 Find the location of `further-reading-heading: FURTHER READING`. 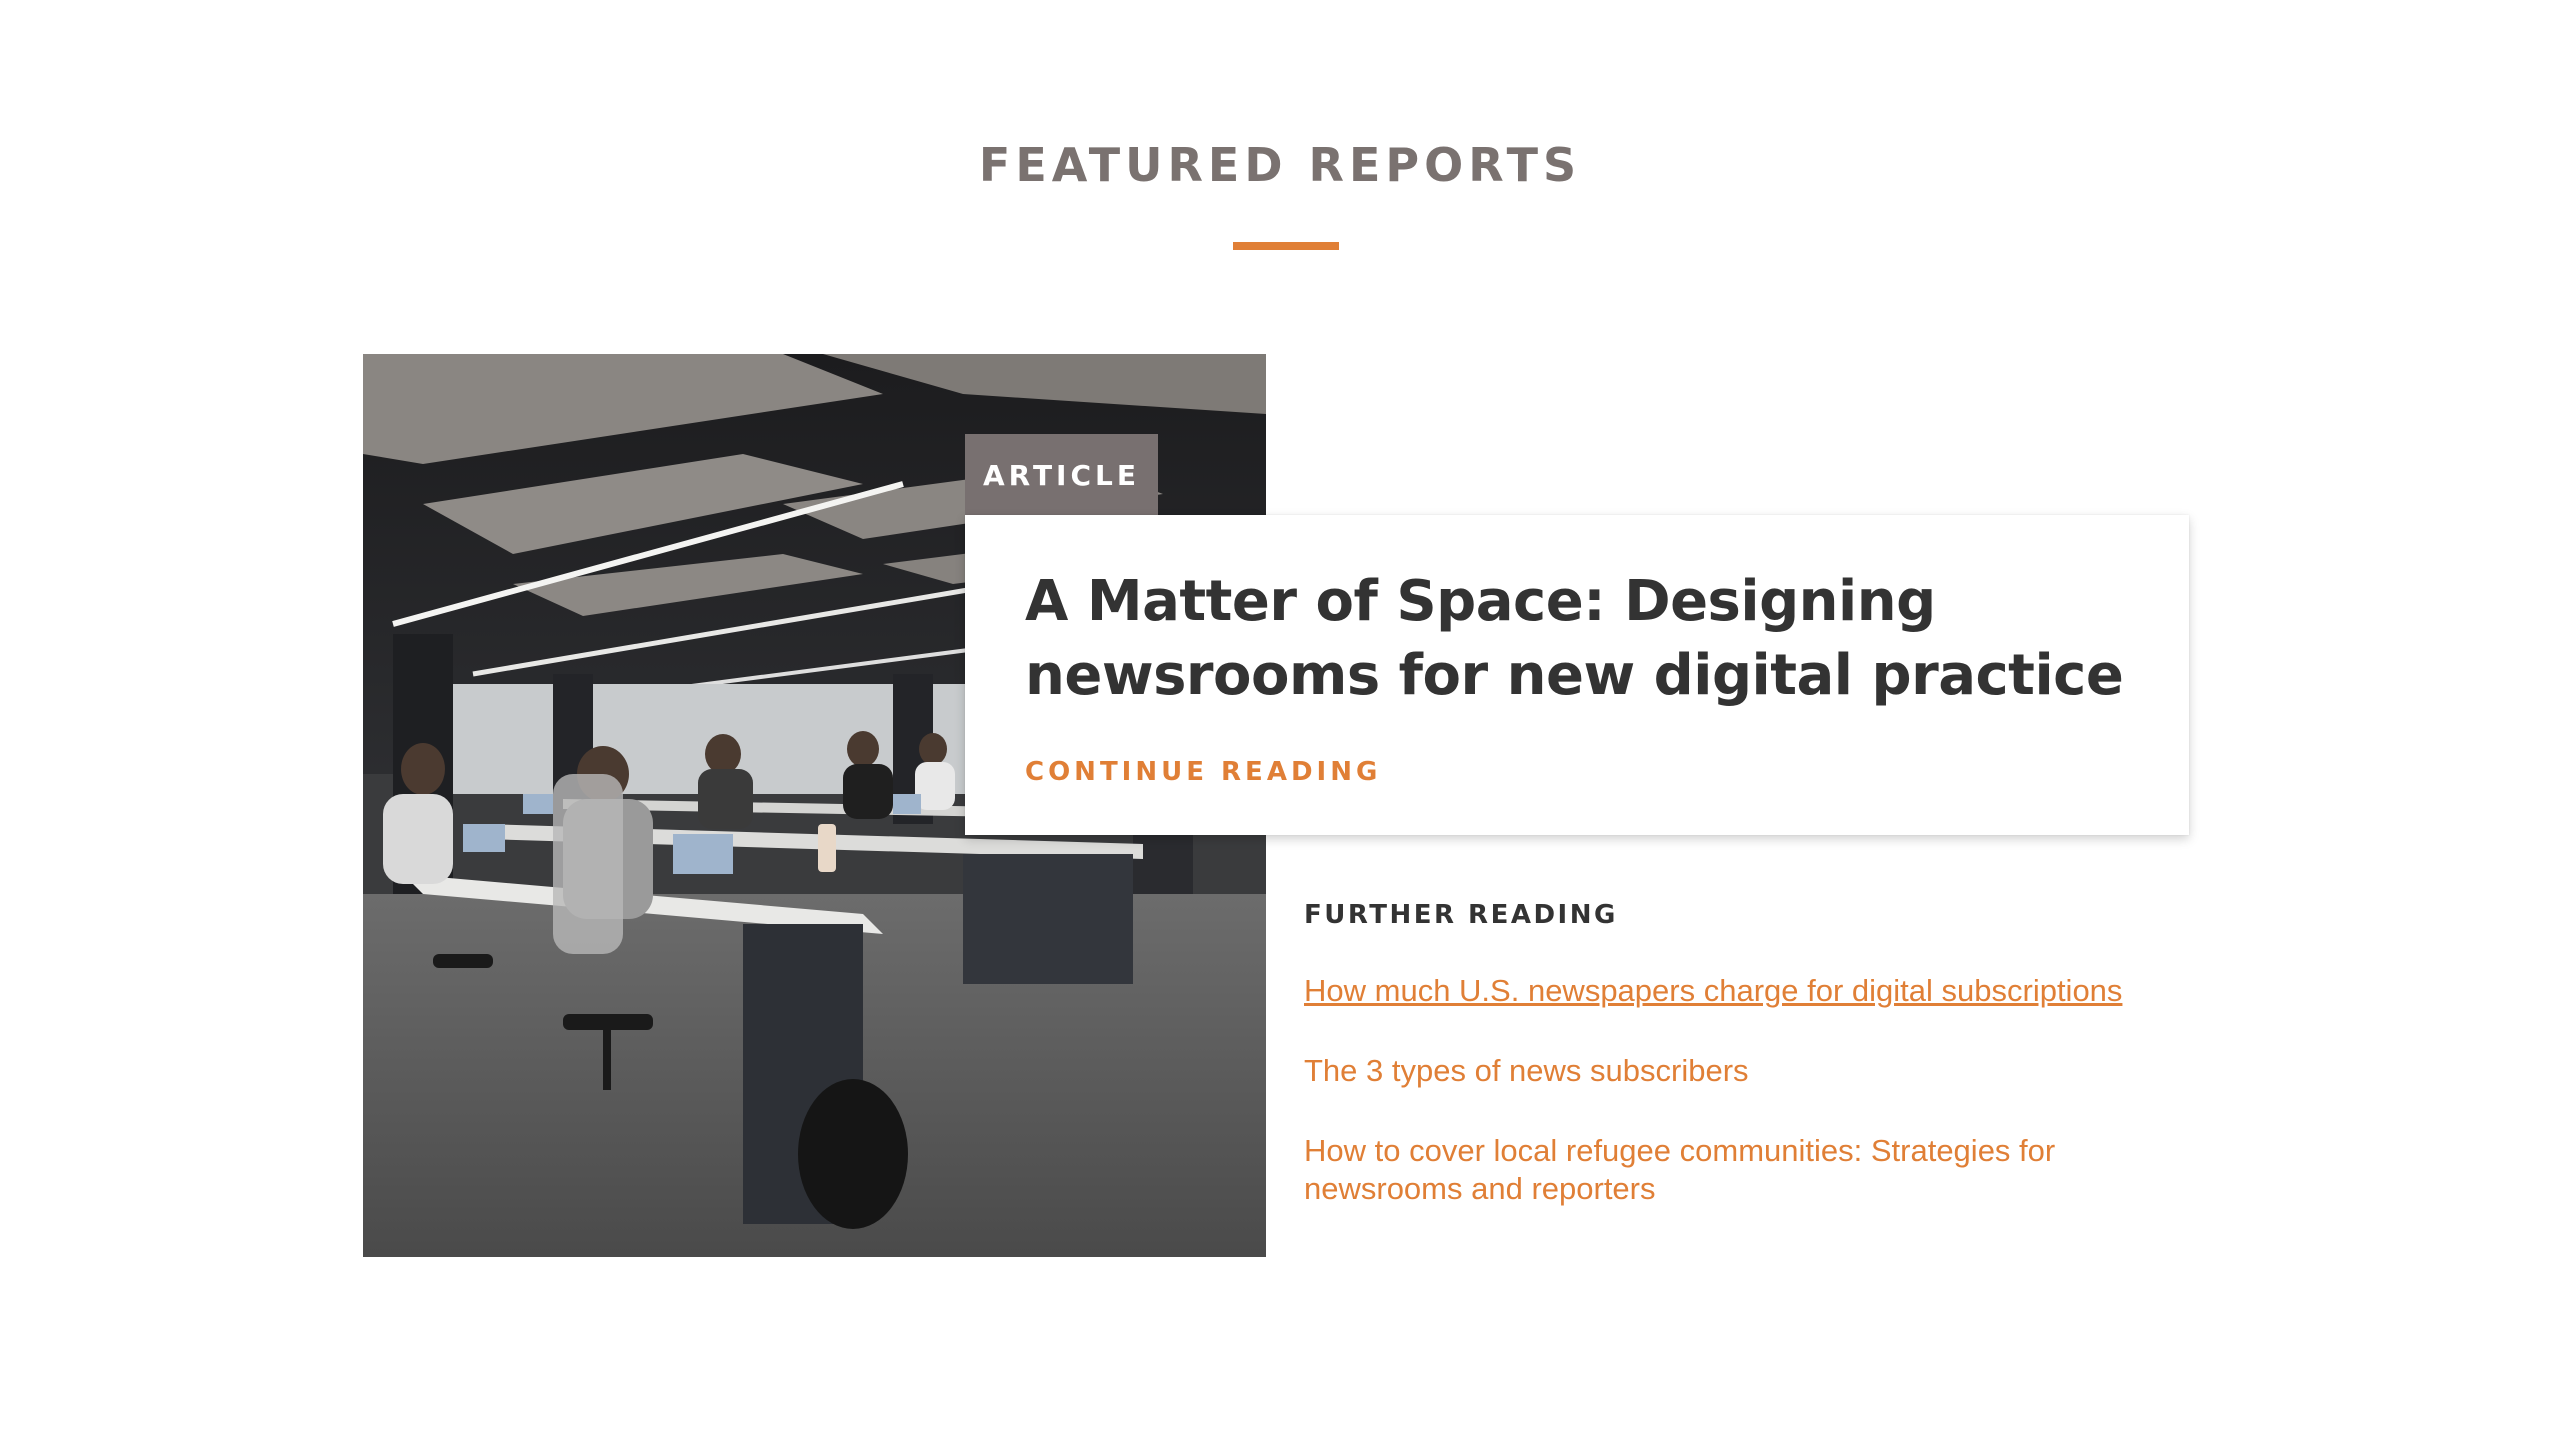

further-reading-heading: FURTHER READING is located at coordinates (1461, 915).